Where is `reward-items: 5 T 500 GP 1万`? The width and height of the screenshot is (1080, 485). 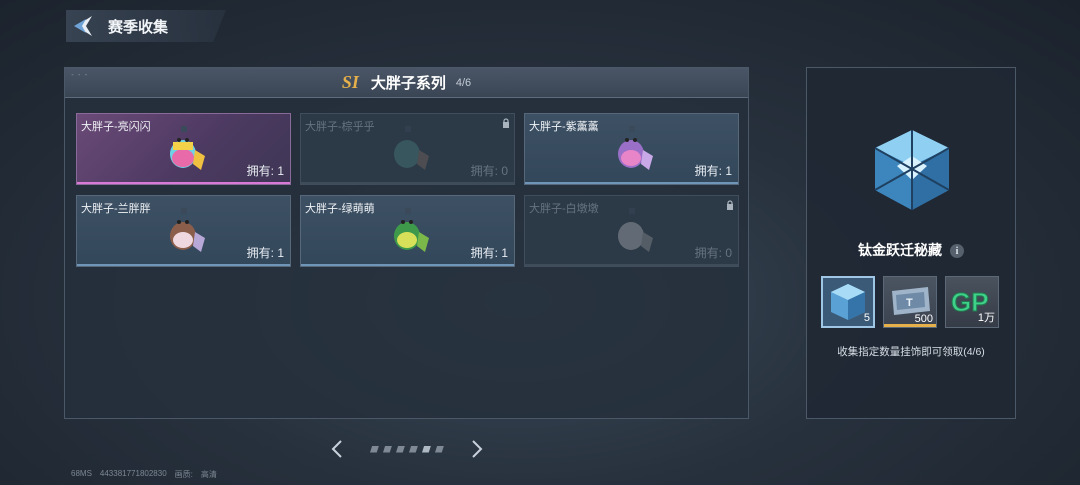 reward-items: 5 T 500 GP 1万 is located at coordinates (910, 302).